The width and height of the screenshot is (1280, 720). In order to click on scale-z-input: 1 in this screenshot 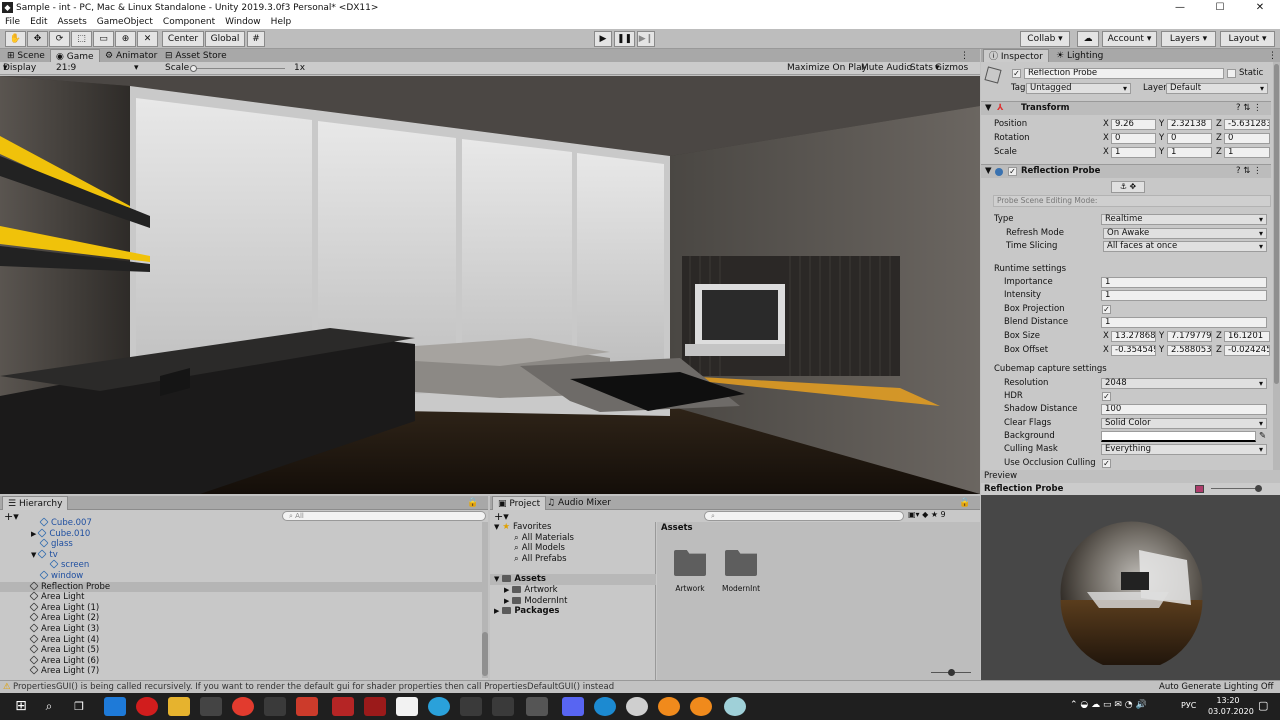, I will do `click(1247, 152)`.